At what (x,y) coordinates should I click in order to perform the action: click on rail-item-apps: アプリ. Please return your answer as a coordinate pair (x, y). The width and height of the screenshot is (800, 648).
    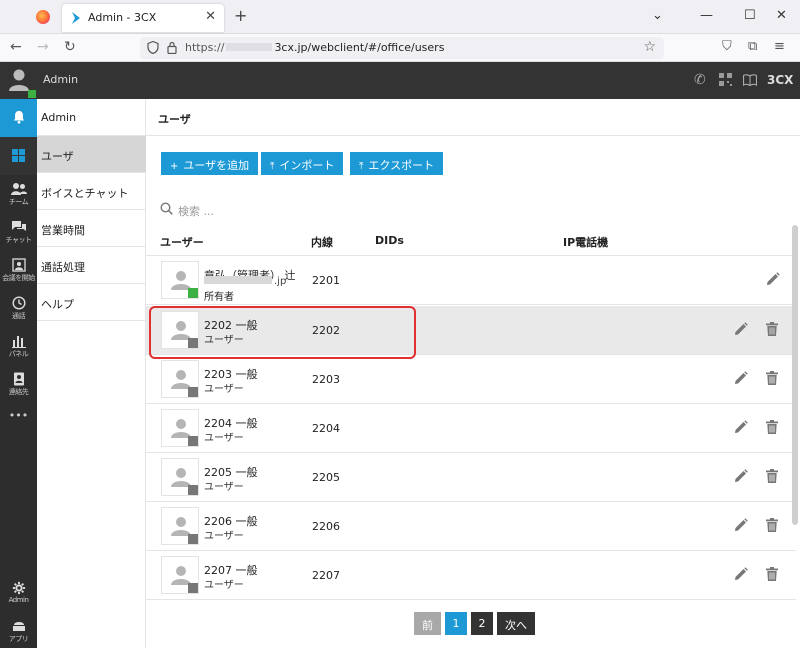
    Looking at the image, I should click on (18, 630).